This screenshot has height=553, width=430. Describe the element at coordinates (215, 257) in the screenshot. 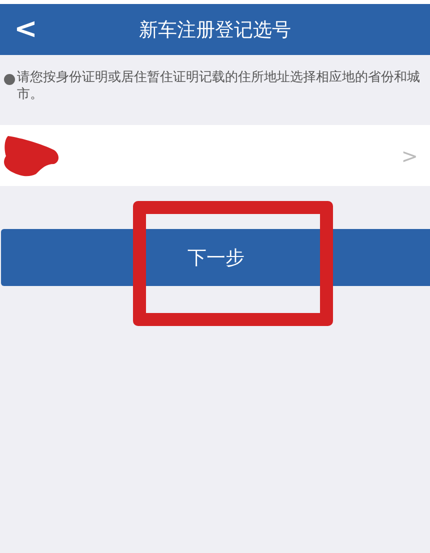

I see `next-button: 下一步` at that location.